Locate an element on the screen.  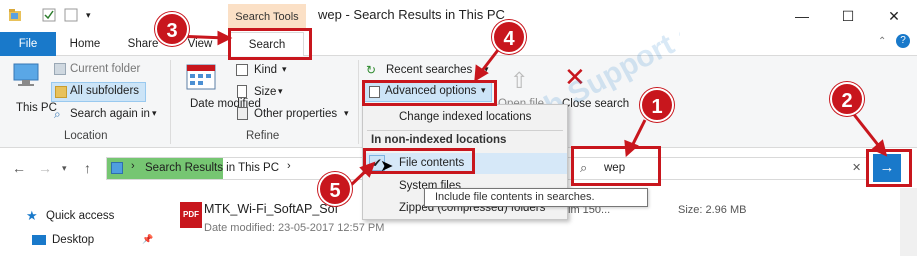
current-folder-button: Current folder is located at coordinates (102, 70).